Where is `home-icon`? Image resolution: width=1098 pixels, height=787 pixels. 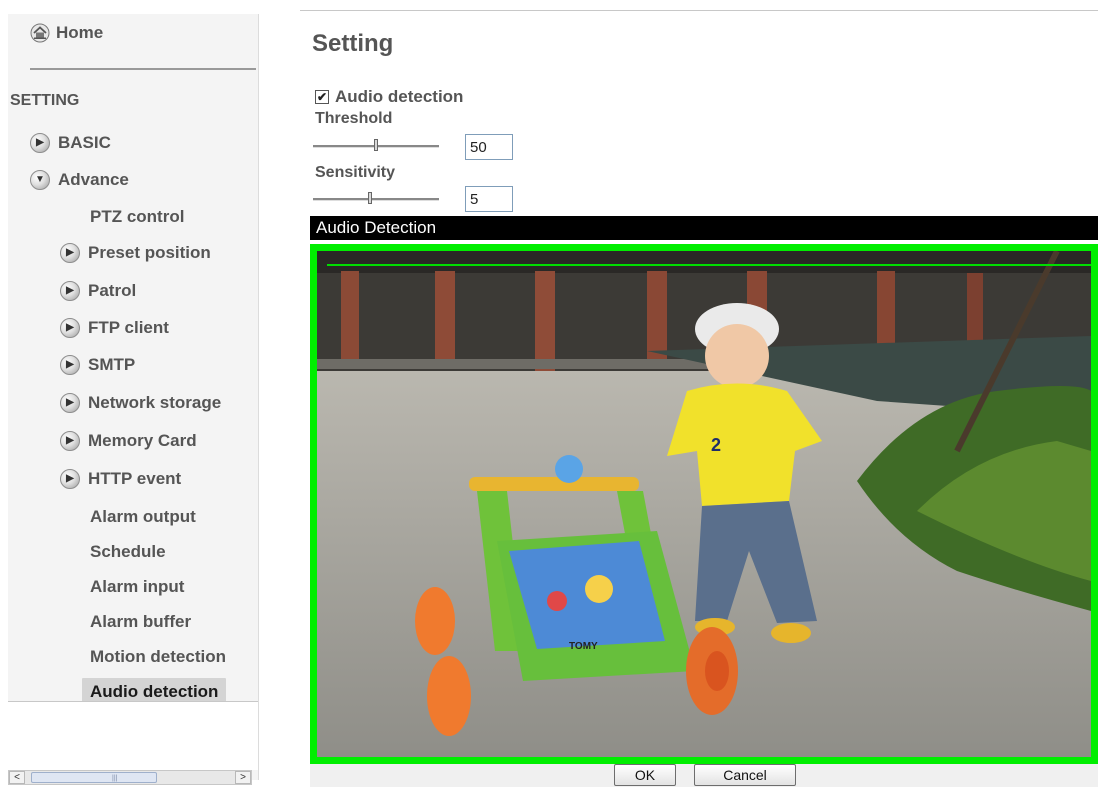 home-icon is located at coordinates (40, 33).